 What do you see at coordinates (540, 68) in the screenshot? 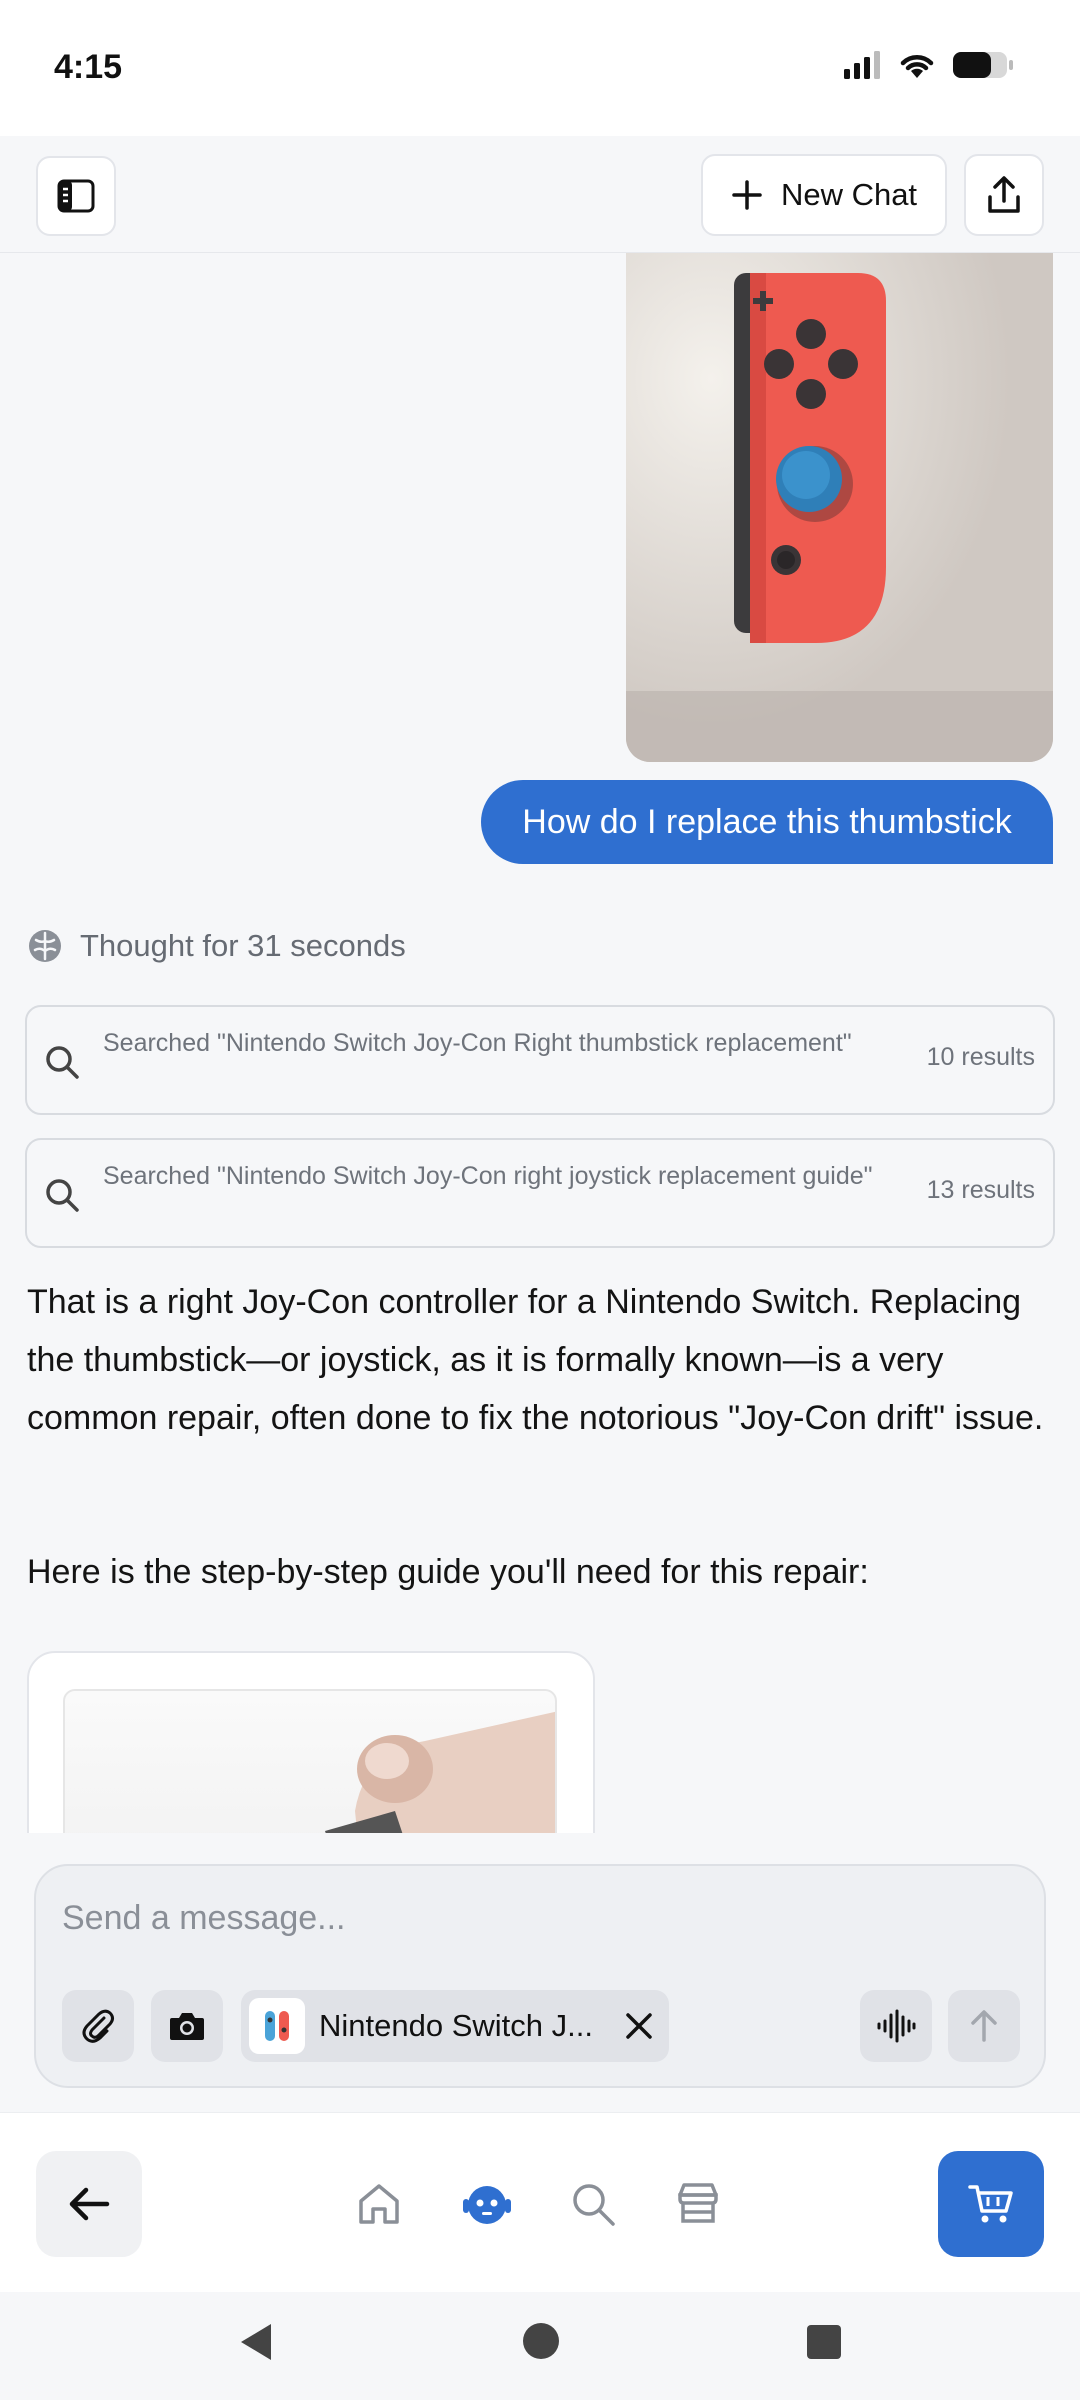
I see `status-bar: 4:15` at bounding box center [540, 68].